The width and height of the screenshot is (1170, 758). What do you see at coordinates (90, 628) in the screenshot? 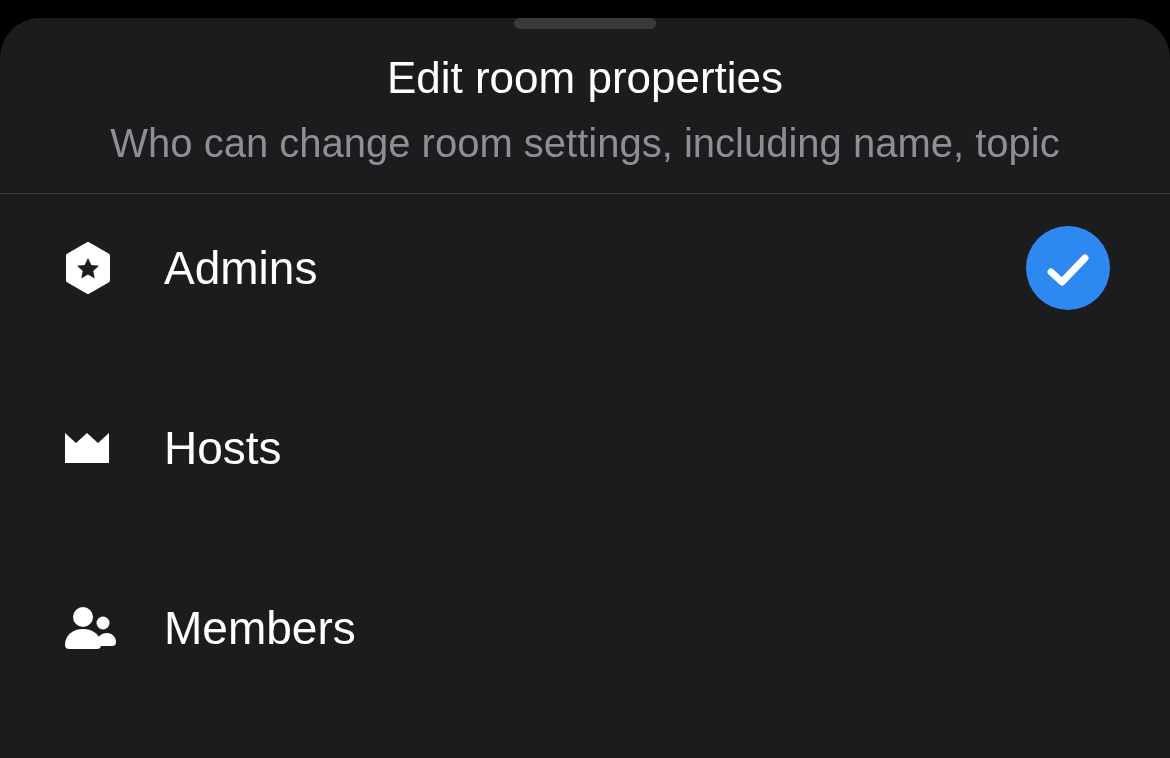
I see `people-icon` at bounding box center [90, 628].